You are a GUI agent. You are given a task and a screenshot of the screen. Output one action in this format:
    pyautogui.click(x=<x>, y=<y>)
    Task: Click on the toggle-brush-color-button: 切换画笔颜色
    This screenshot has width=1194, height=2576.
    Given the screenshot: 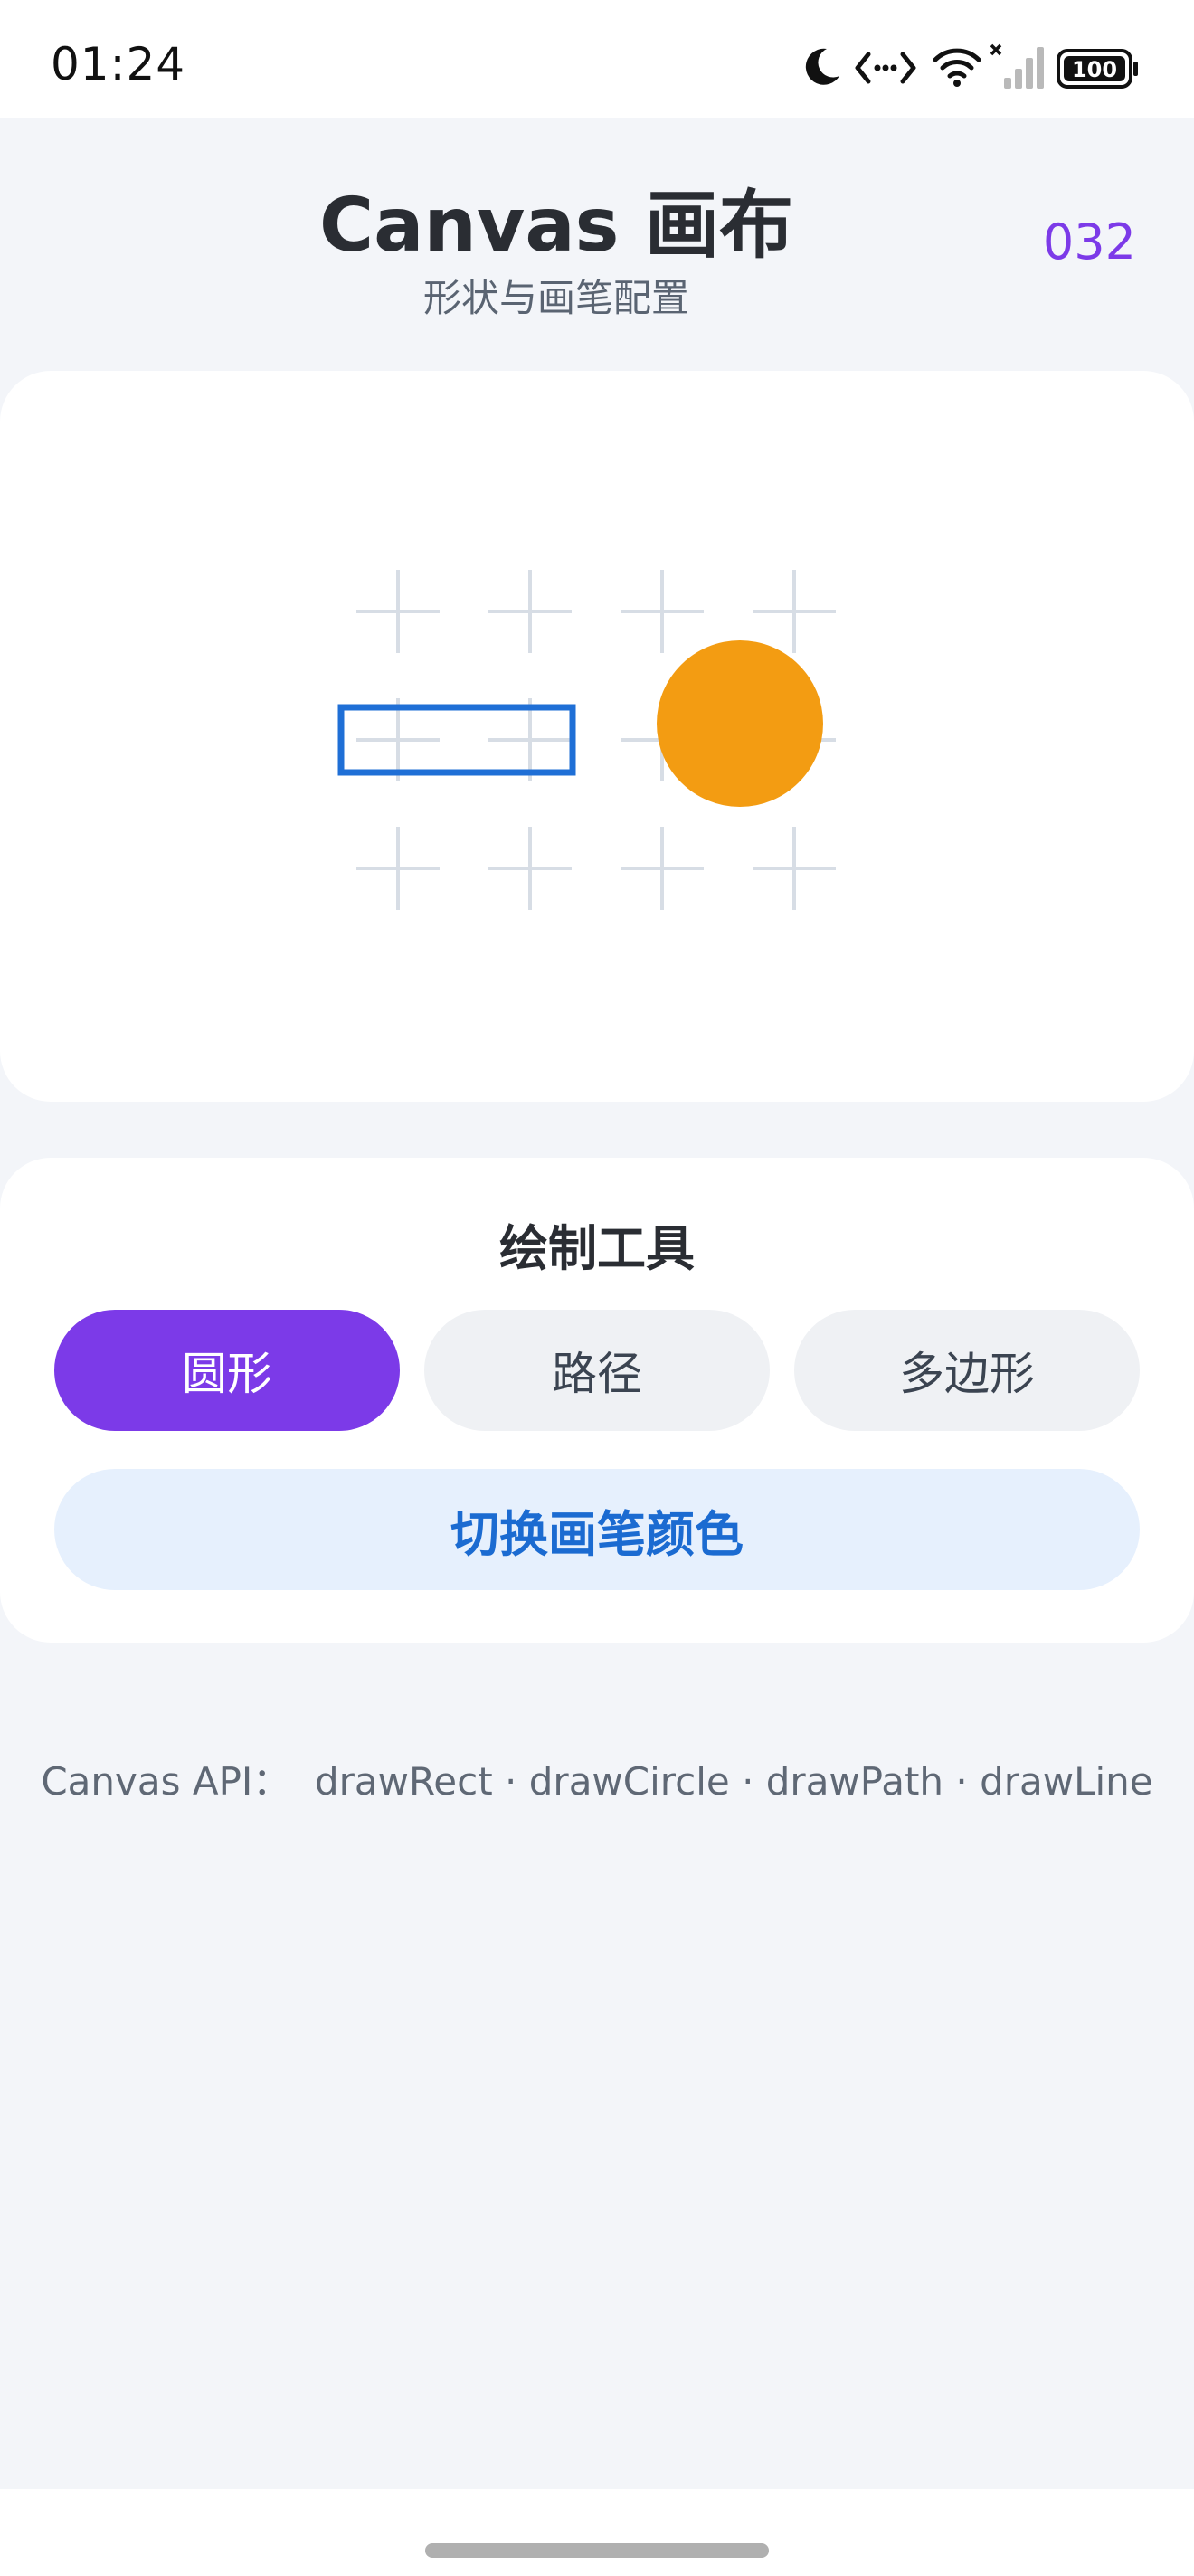 What is the action you would take?
    pyautogui.click(x=597, y=1530)
    